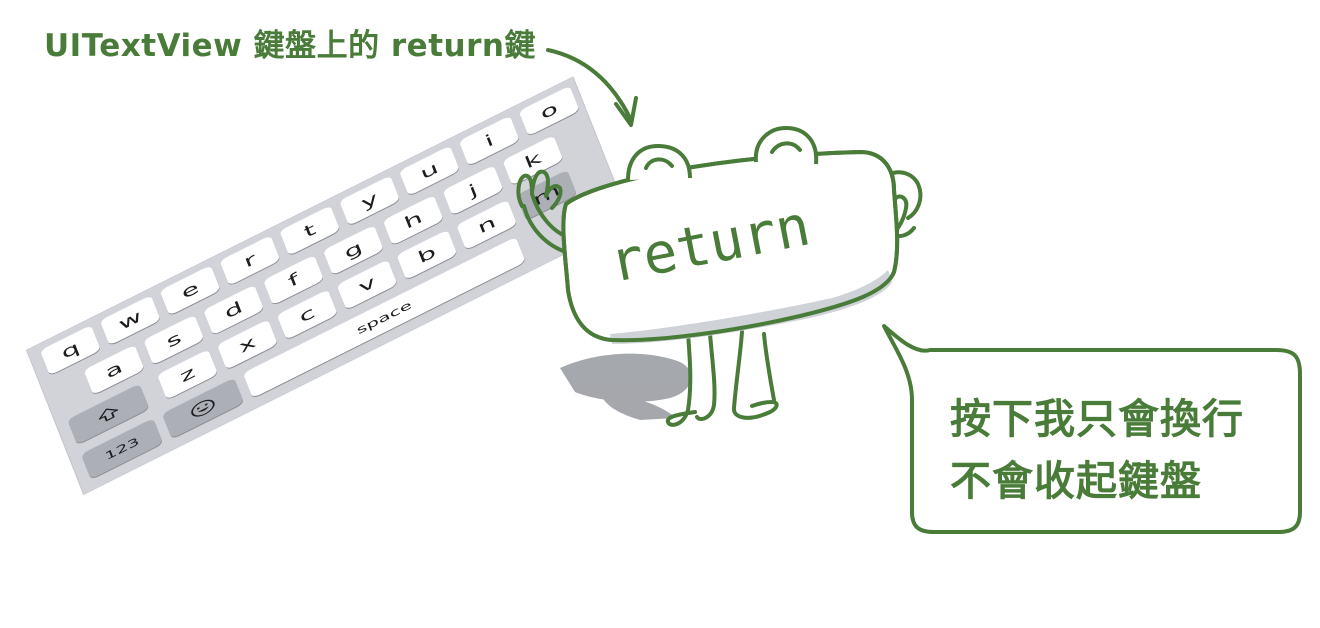 The image size is (1320, 628). Describe the element at coordinates (1120, 450) in the screenshot. I see `speech-bubble-text: 按下我只會換行 不會收起鍵盤` at that location.